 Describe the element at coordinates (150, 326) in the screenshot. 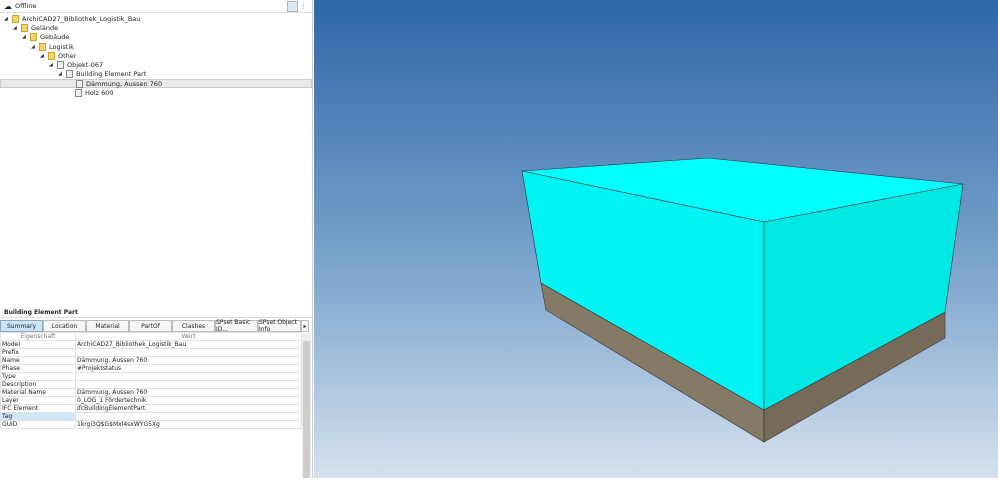

I see `tab-partof: PartOf` at that location.